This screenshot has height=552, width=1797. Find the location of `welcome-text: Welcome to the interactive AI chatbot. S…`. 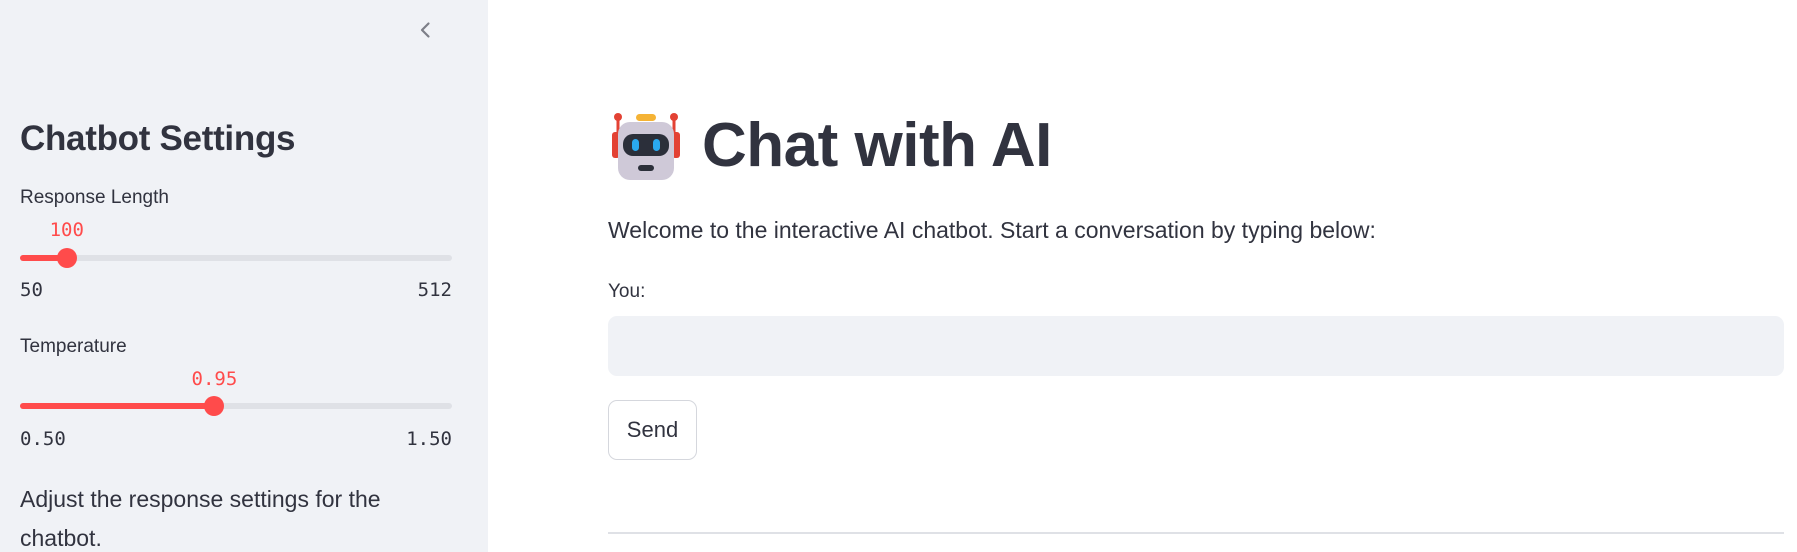

welcome-text: Welcome to the interactive AI chatbot. S… is located at coordinates (992, 230).